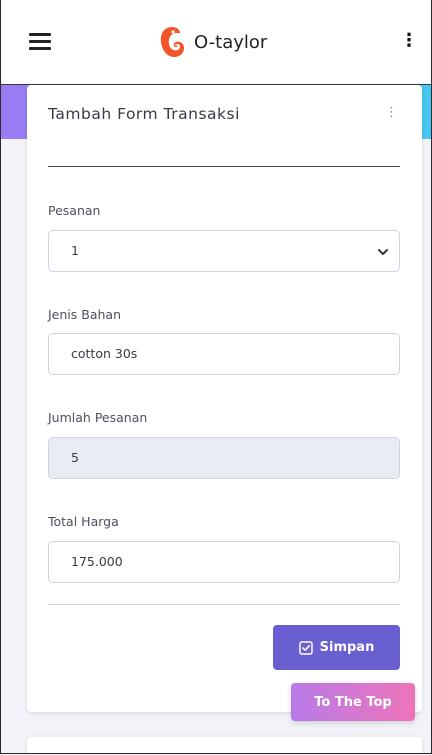 The height and width of the screenshot is (755, 432). I want to click on chevron-down-icon, so click(383, 252).